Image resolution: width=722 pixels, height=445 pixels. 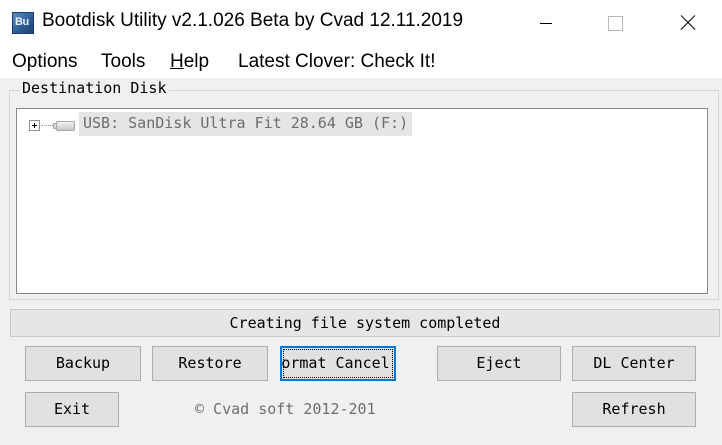 What do you see at coordinates (285, 409) in the screenshot?
I see `copyright-text: © Cvad soft 2012-201` at bounding box center [285, 409].